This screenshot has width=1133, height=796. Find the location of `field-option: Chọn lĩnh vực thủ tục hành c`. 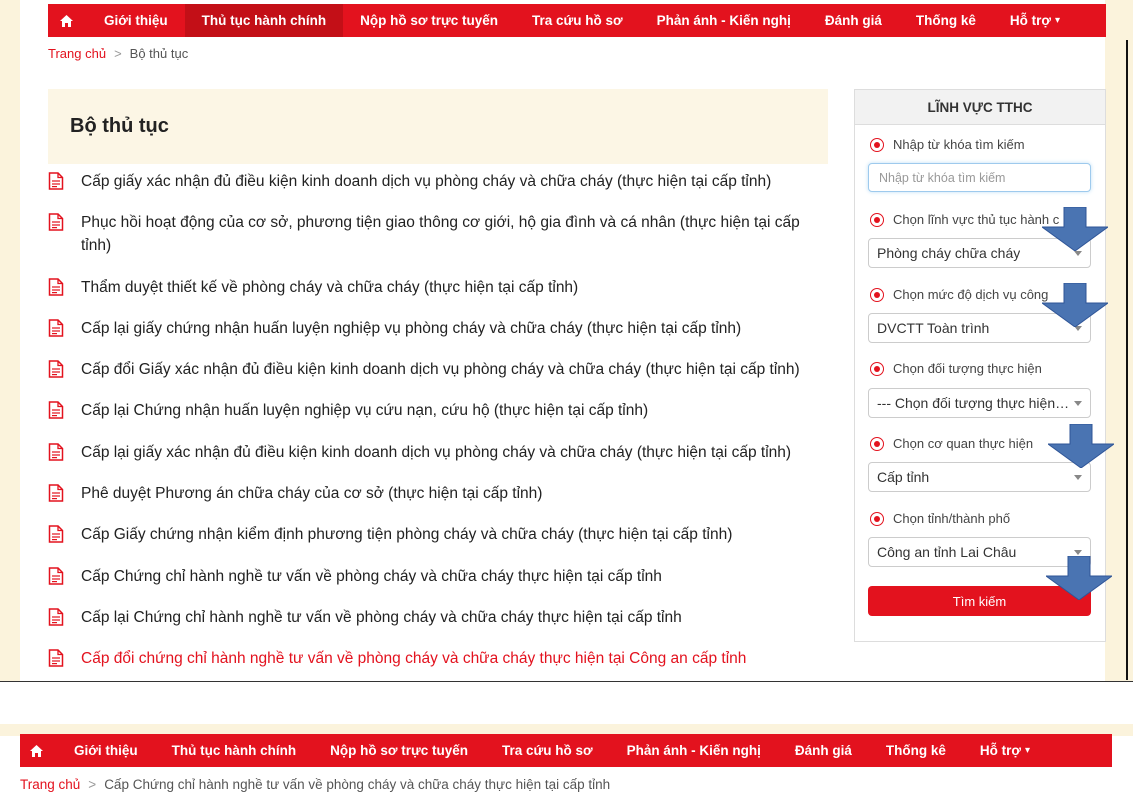

field-option: Chọn lĩnh vực thủ tục hành c is located at coordinates (964, 219).